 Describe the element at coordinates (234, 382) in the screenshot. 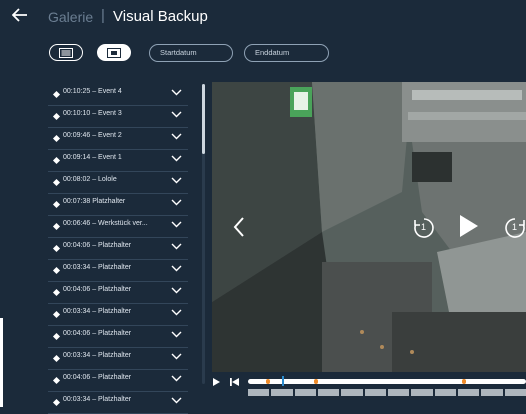

I see `skip-to-start-icon` at that location.